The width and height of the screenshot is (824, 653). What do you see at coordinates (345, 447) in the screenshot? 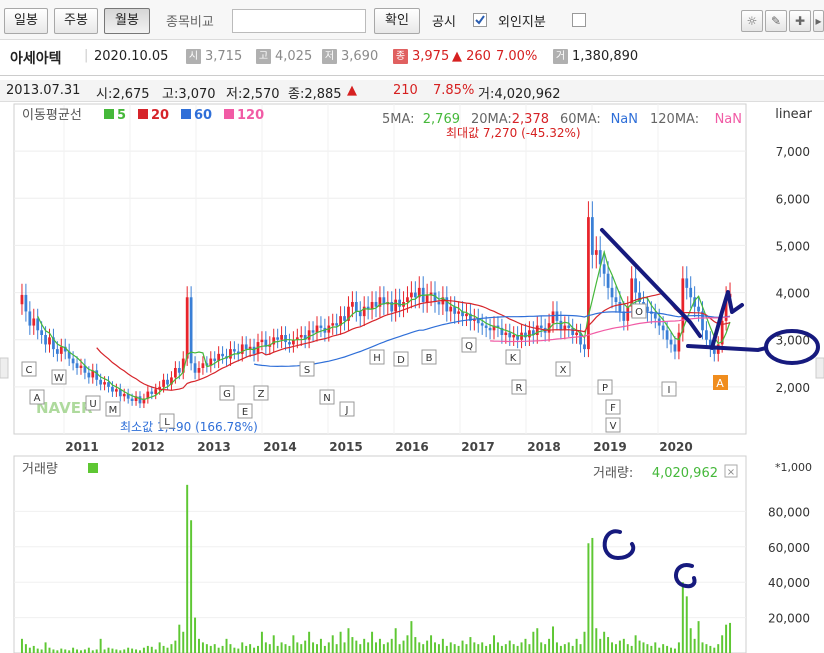
I see `x-tick-label: 2015` at bounding box center [345, 447].